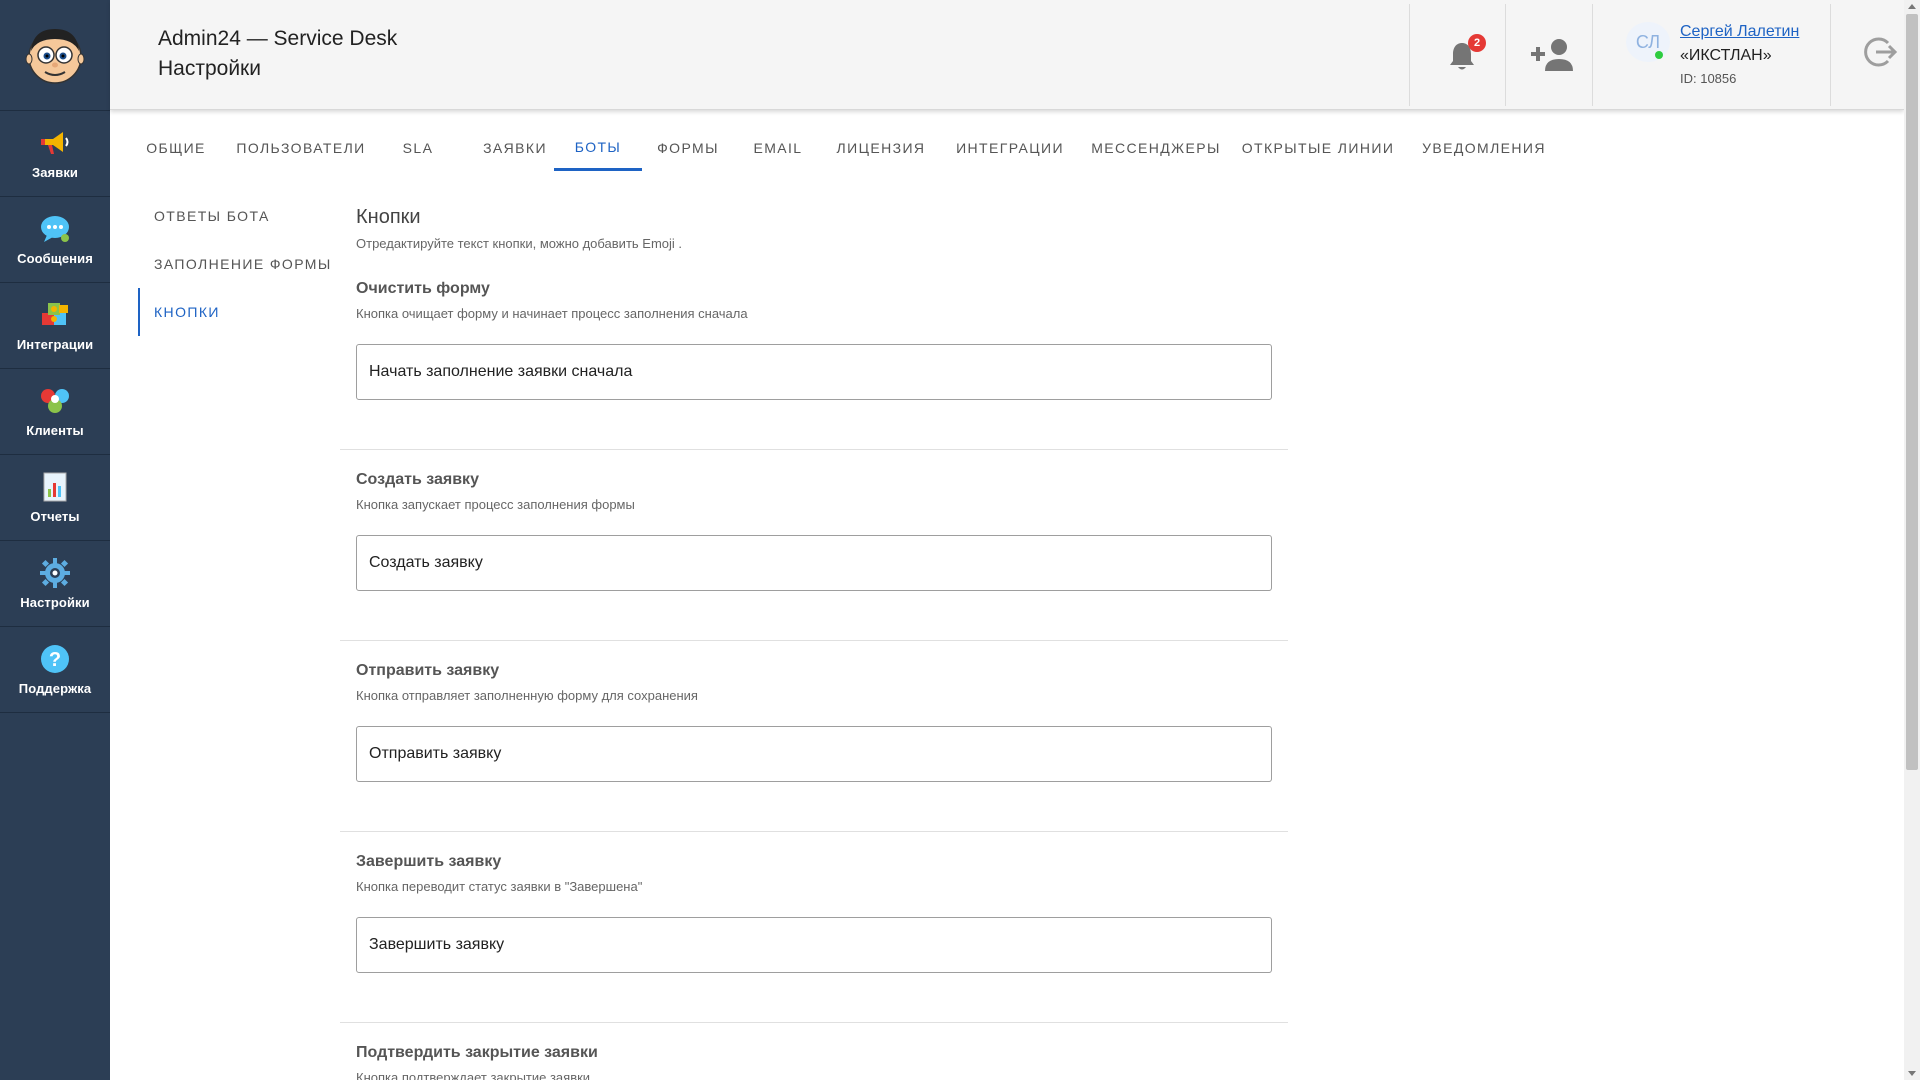 The image size is (1920, 1080). I want to click on scroll-up-arrow-icon, so click(1912, 6).